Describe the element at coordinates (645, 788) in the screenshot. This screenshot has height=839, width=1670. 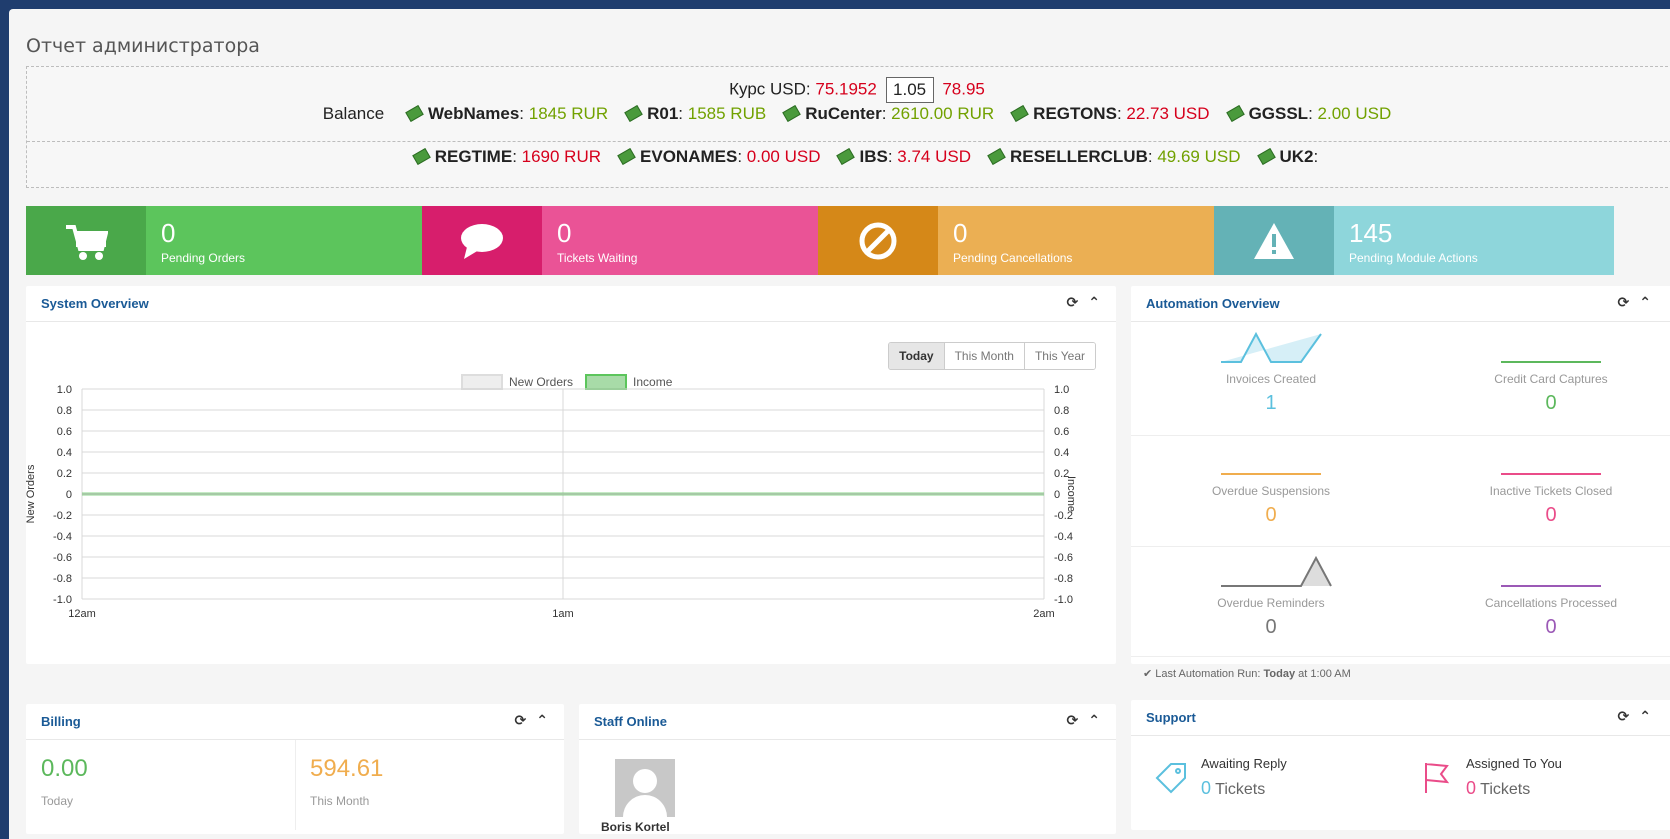
I see `avatar` at that location.